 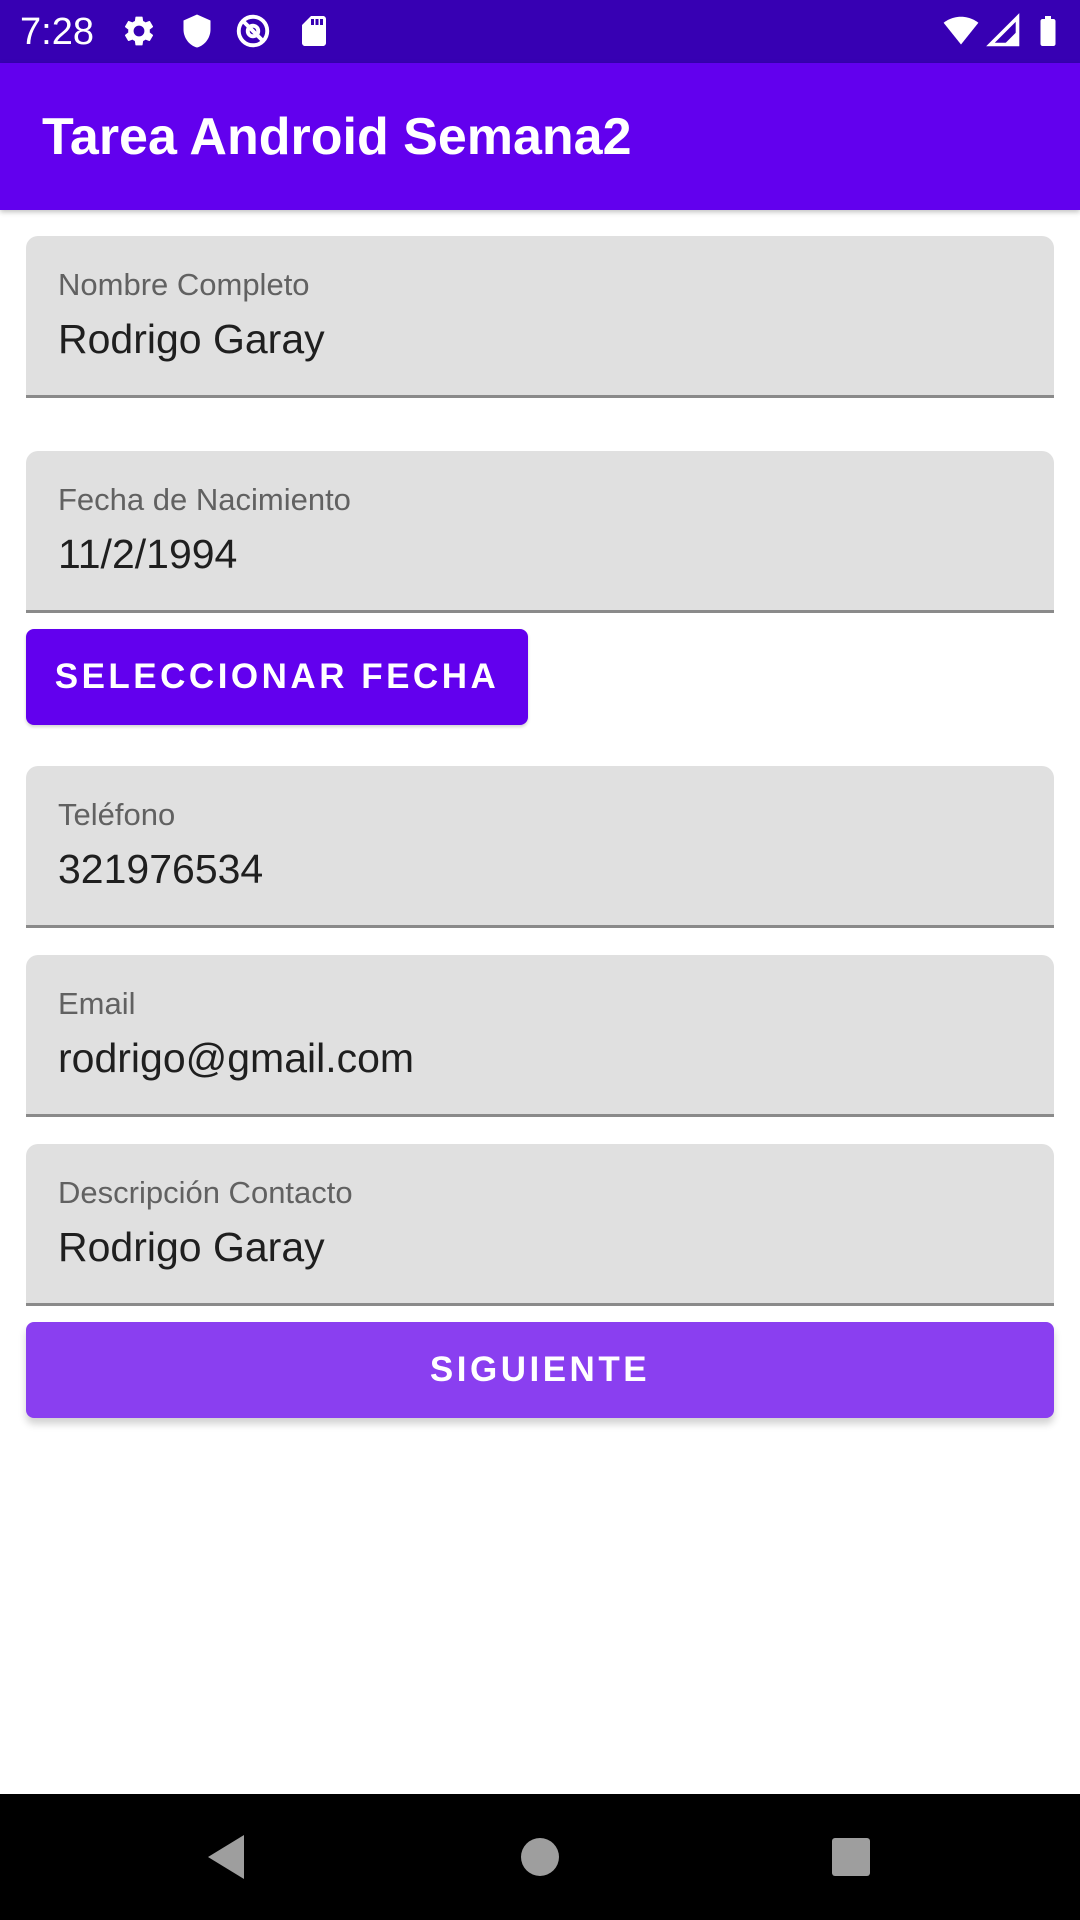 I want to click on email-value: rodrigo@gmail.com, so click(x=236, y=1058).